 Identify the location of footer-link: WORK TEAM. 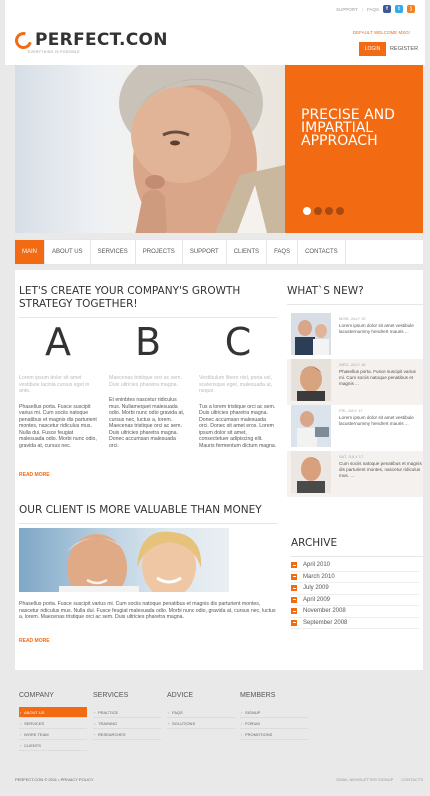
(53, 734).